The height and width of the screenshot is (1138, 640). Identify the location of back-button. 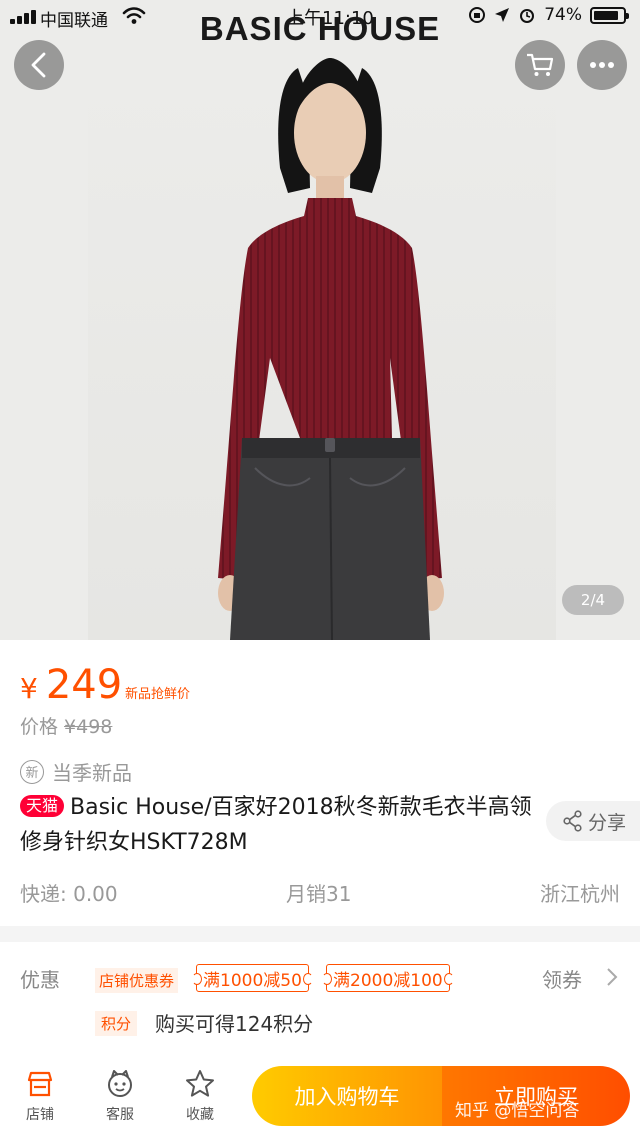
(39, 65).